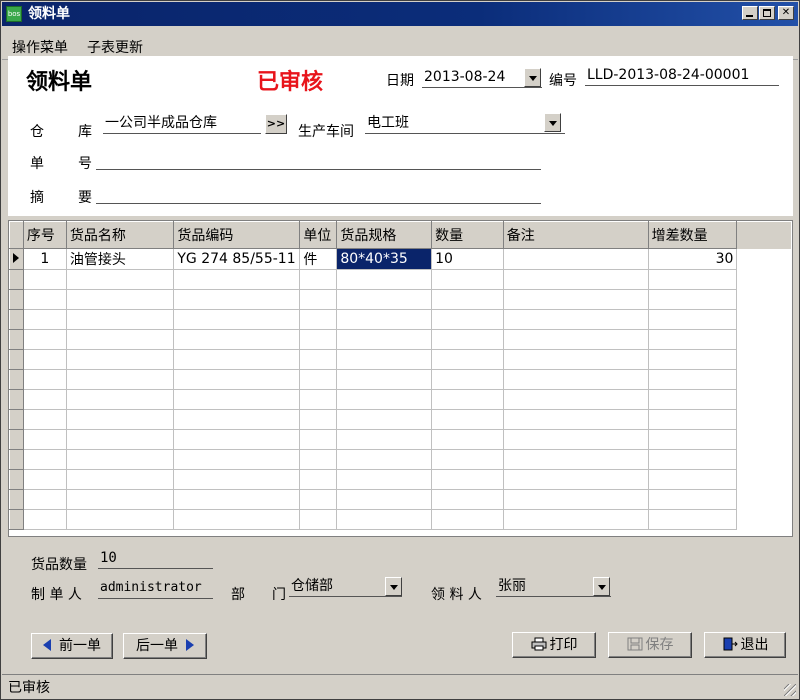 This screenshot has height=700, width=800. I want to click on resize-grip-icon, so click(790, 690).